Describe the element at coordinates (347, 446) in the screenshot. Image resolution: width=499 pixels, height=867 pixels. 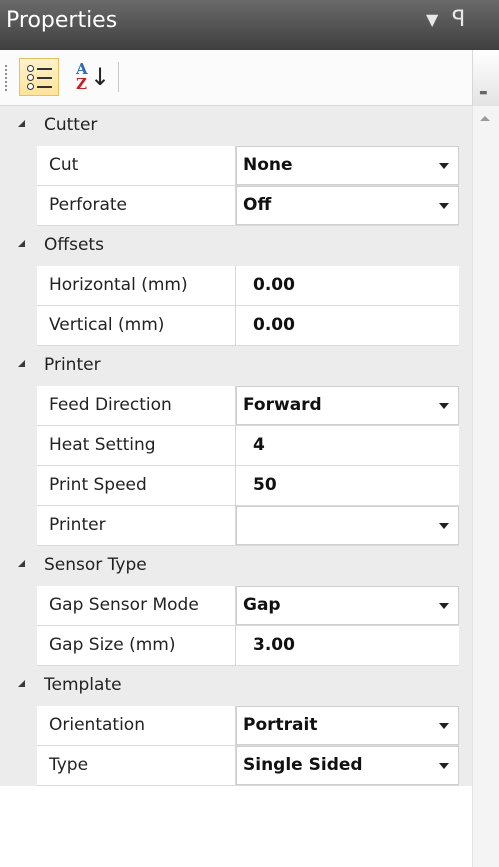
I see `property-value-field: 4` at that location.